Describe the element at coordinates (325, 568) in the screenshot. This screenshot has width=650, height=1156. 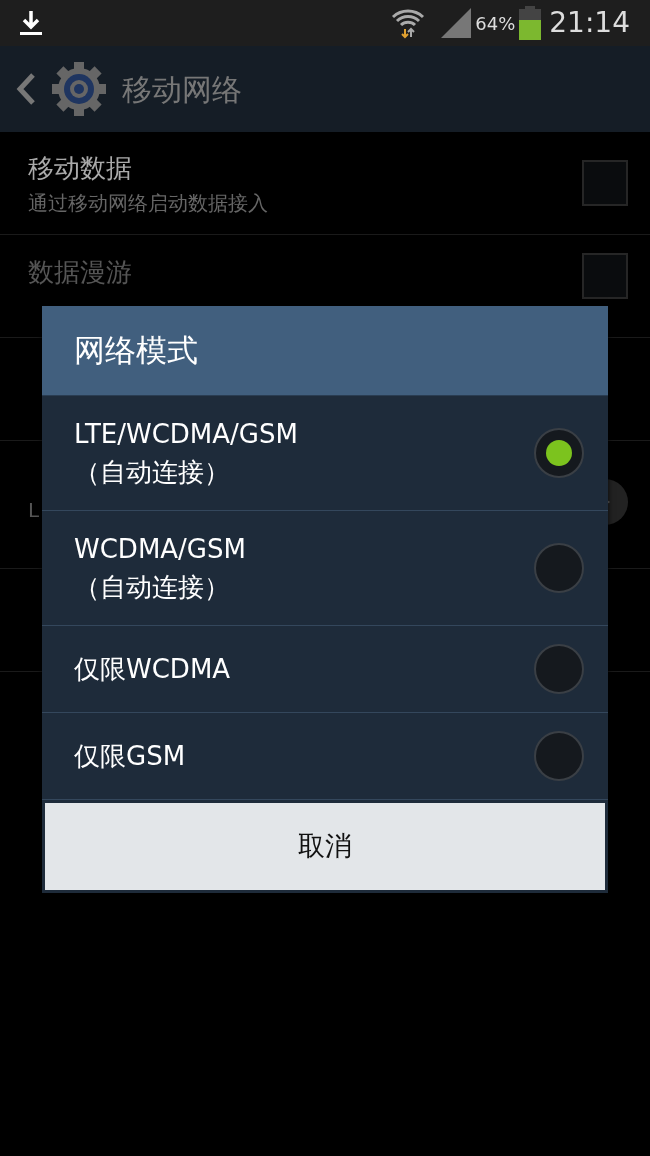
I see `radio-option: WCDMA/GSM （自动连接）` at that location.